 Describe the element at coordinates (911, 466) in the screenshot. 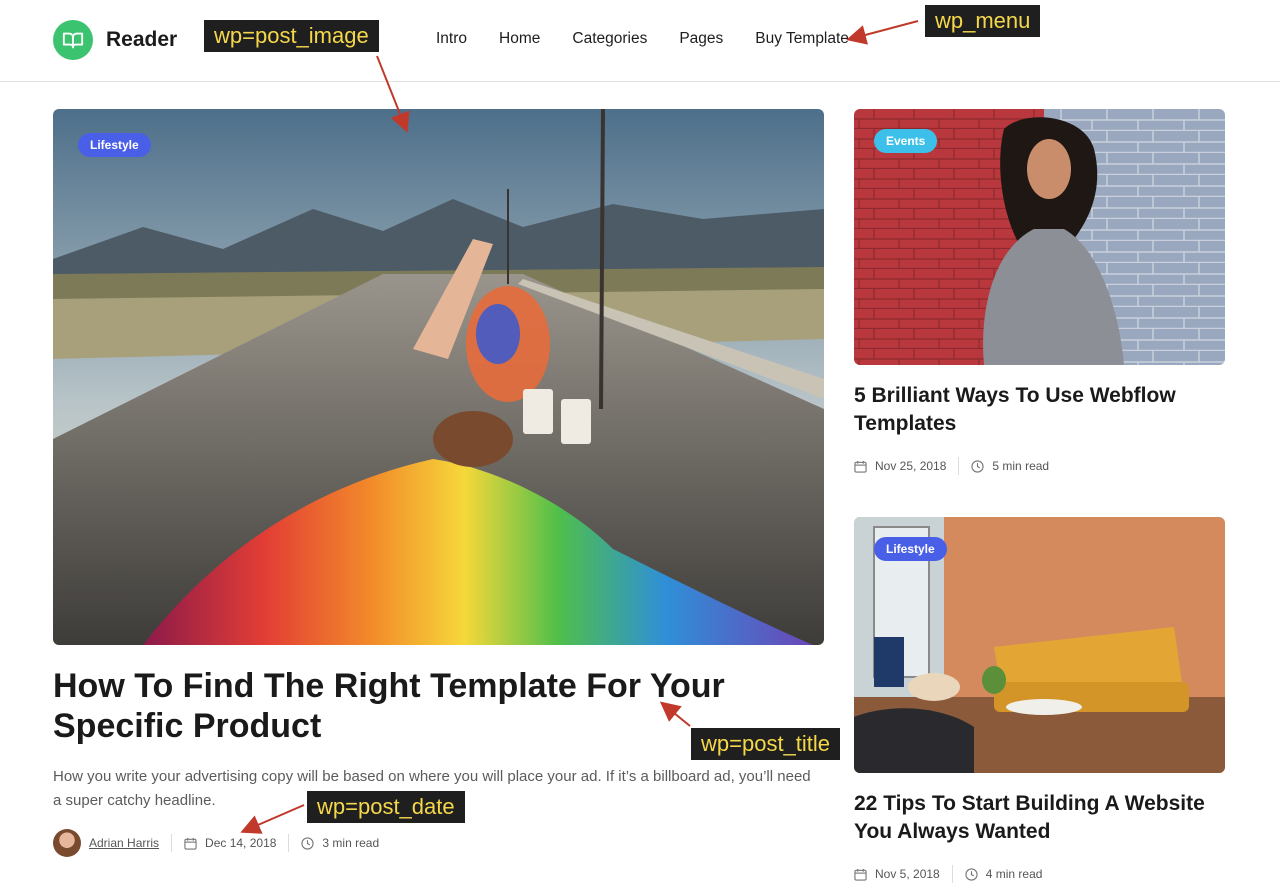

I see `post-date: Nov 25, 2018` at that location.